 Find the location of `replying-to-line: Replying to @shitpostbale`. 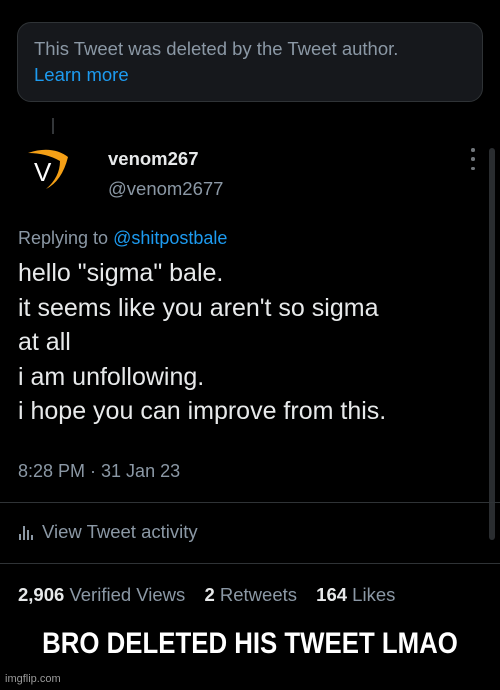

replying-to-line: Replying to @shitpostbale is located at coordinates (122, 238).